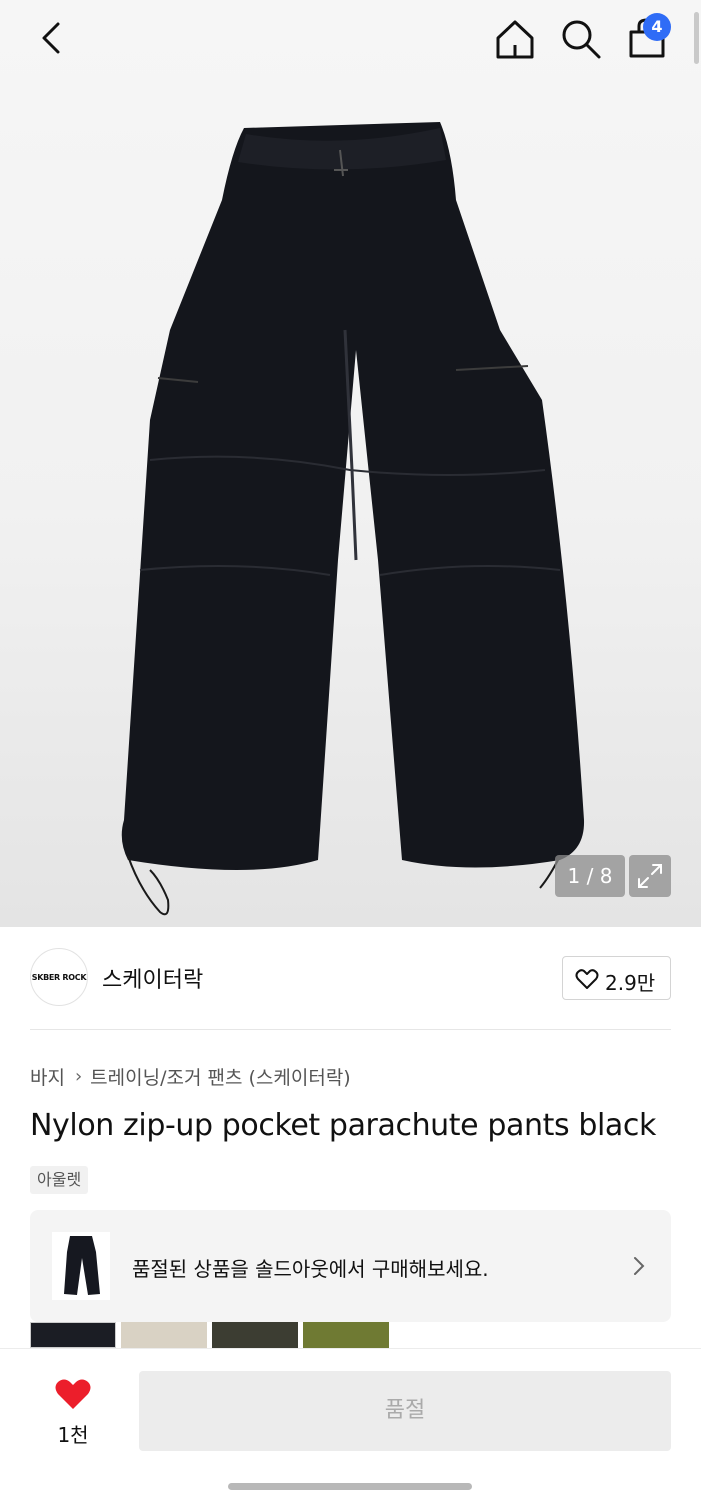 This screenshot has width=701, height=1500. Describe the element at coordinates (47, 1076) in the screenshot. I see `breadcrumb-category: 바지` at that location.